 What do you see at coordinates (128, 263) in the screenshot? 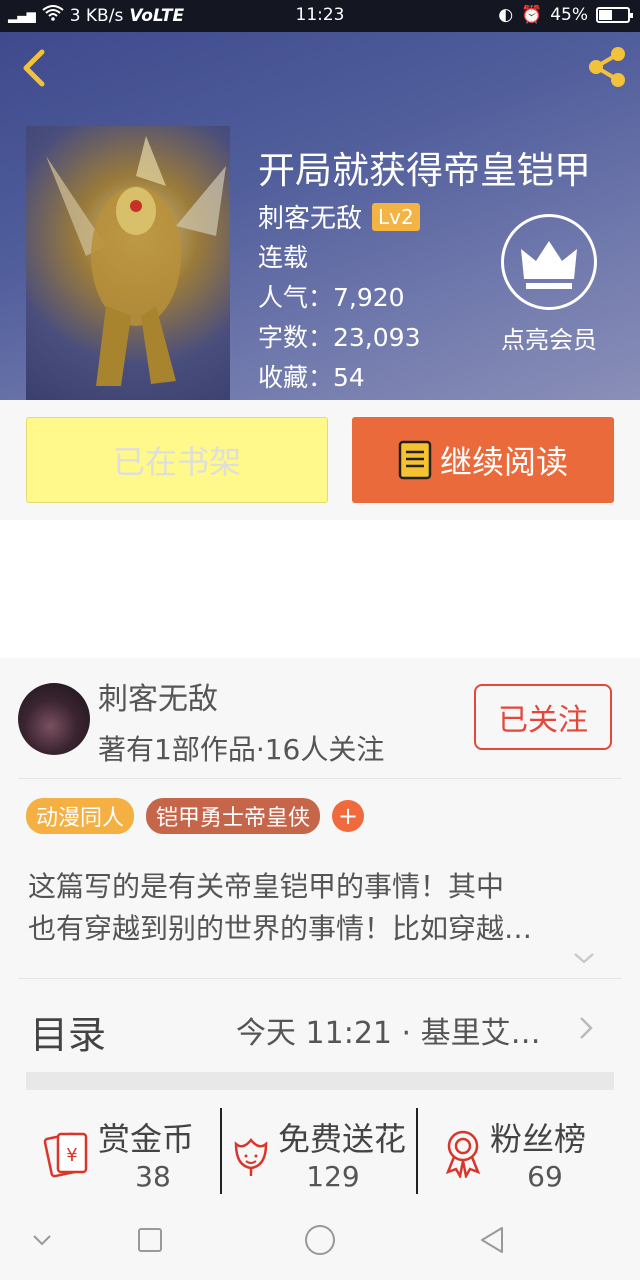
I see `book-cover` at bounding box center [128, 263].